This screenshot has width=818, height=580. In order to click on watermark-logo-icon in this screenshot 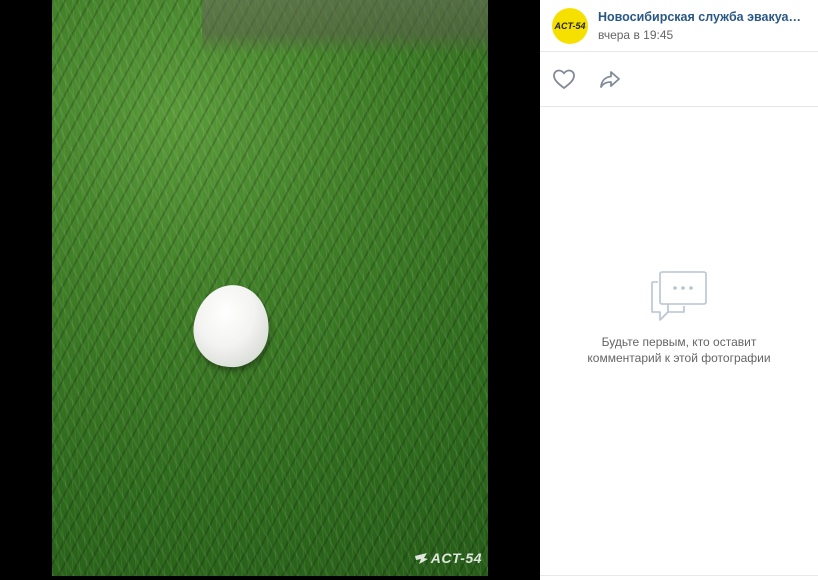, I will do `click(421, 558)`.